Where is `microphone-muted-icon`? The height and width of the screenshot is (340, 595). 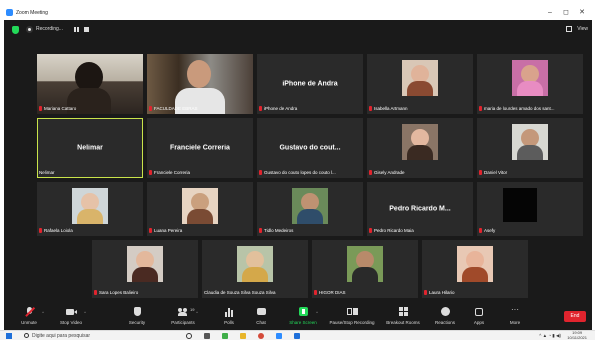 microphone-muted-icon is located at coordinates (29, 311).